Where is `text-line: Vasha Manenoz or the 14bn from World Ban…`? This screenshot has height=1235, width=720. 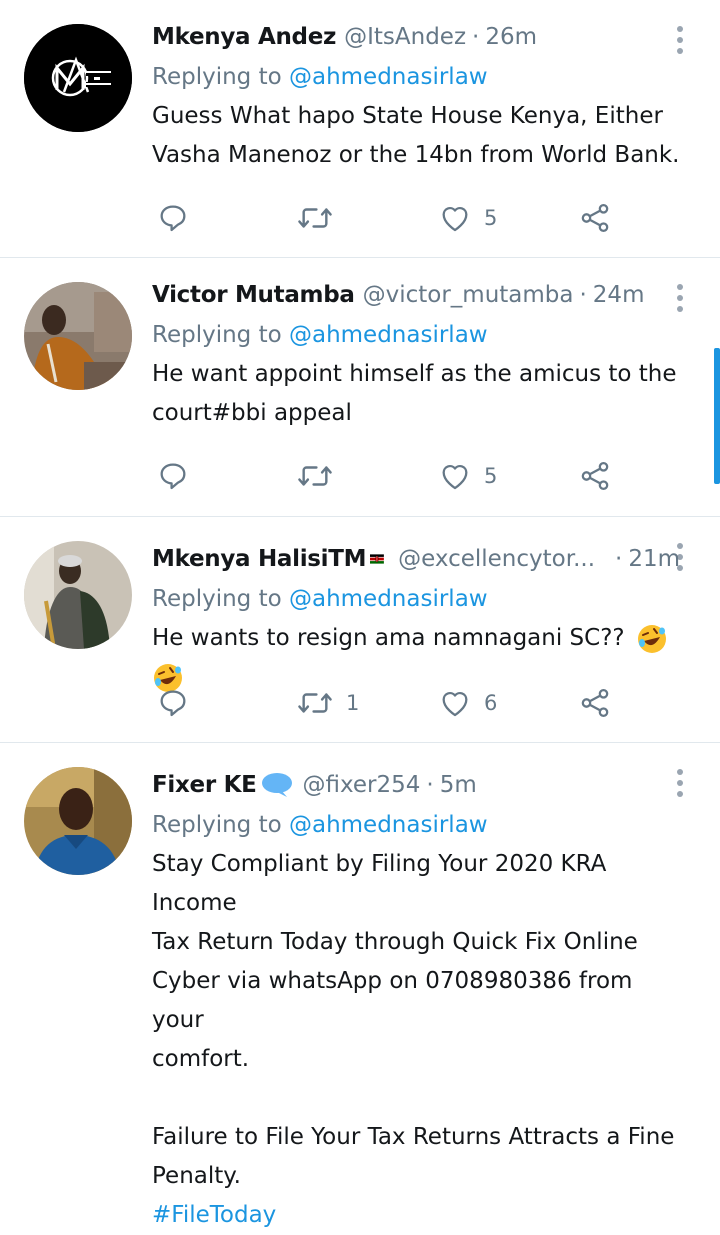 text-line: Vasha Manenoz or the 14bn from World Ban… is located at coordinates (416, 155).